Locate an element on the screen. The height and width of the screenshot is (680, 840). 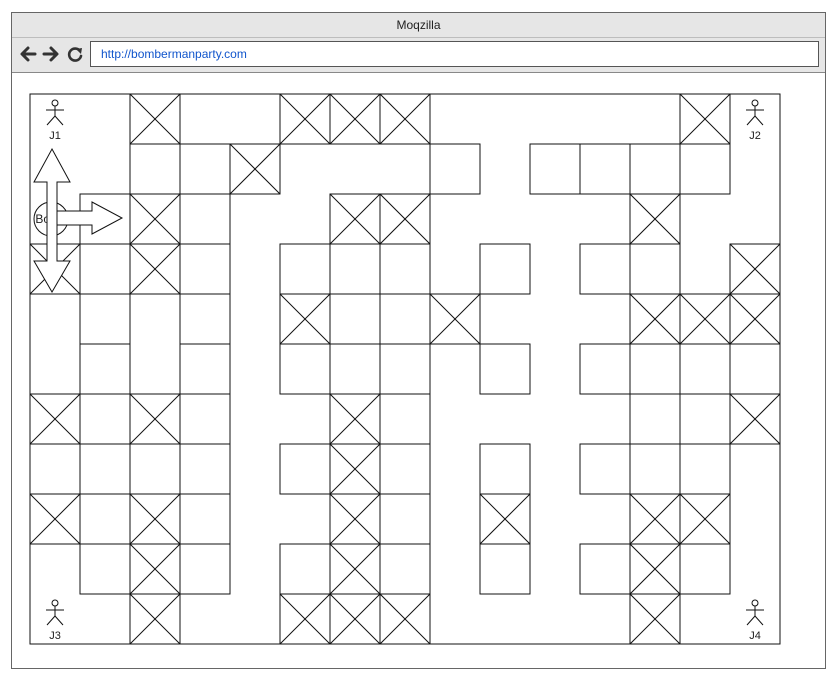
forward-button is located at coordinates (51, 54).